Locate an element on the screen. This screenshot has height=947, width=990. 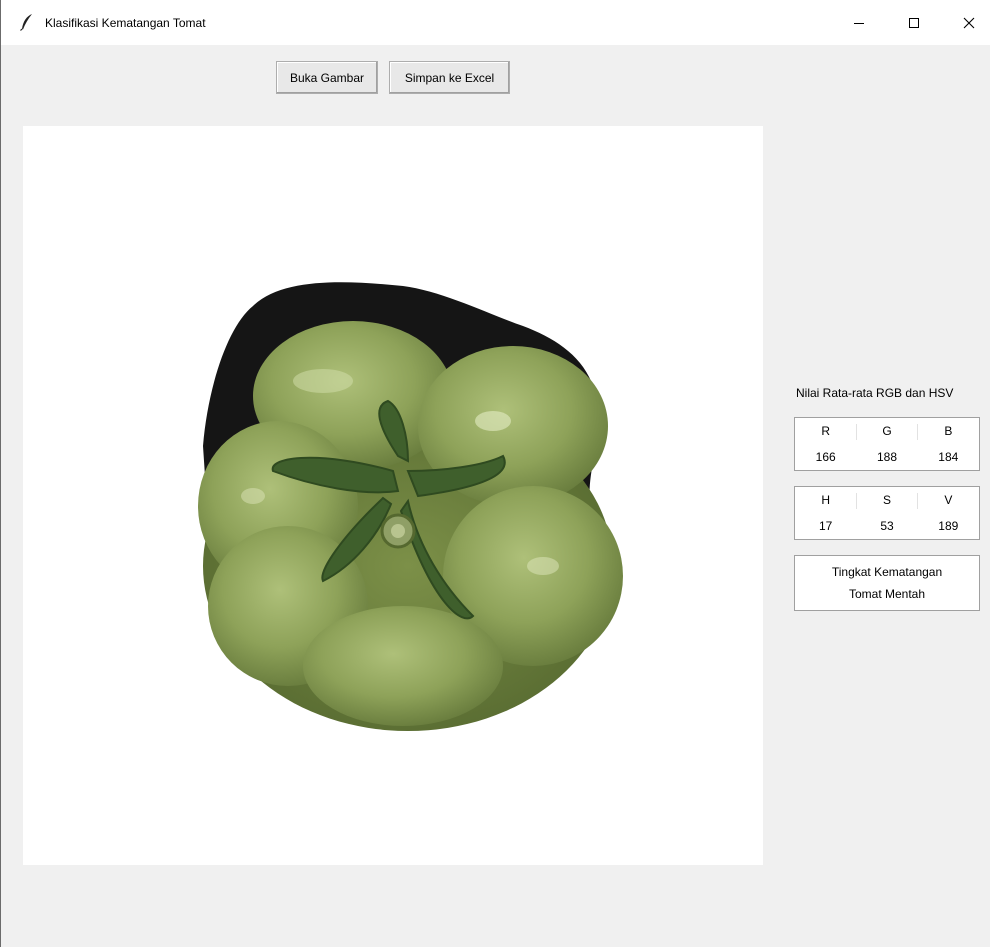
save-to-excel-button: Simpan ke Excel is located at coordinates (449, 77).